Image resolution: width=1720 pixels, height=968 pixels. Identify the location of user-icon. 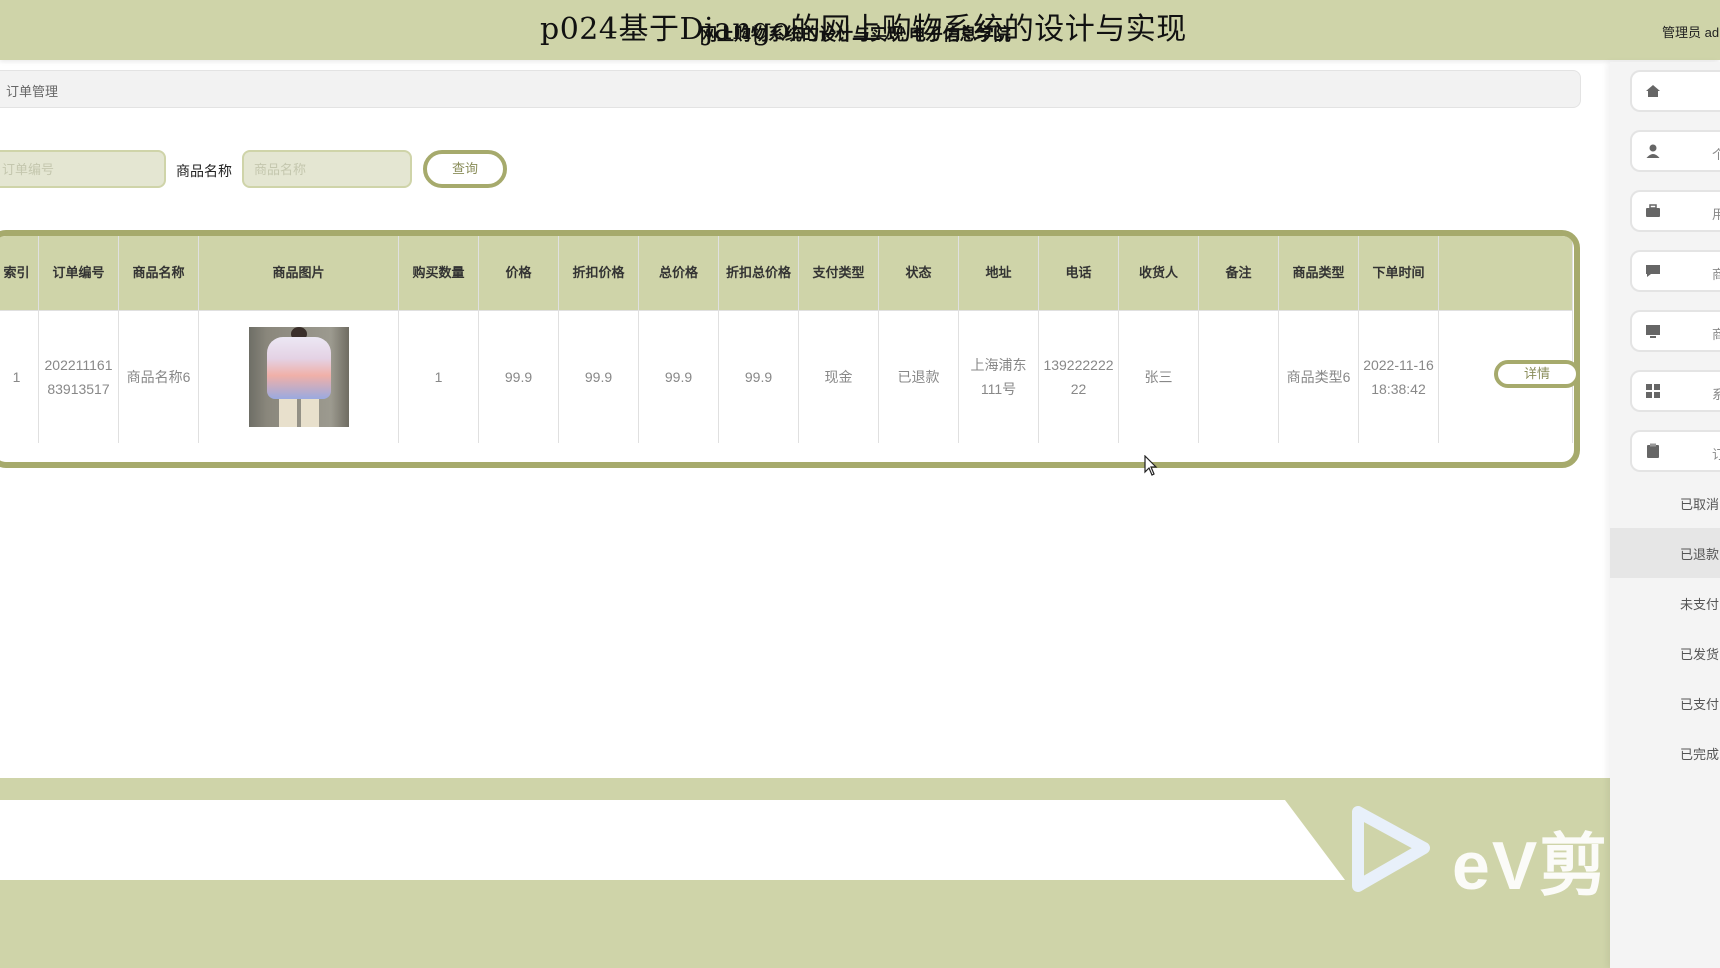
(1653, 151).